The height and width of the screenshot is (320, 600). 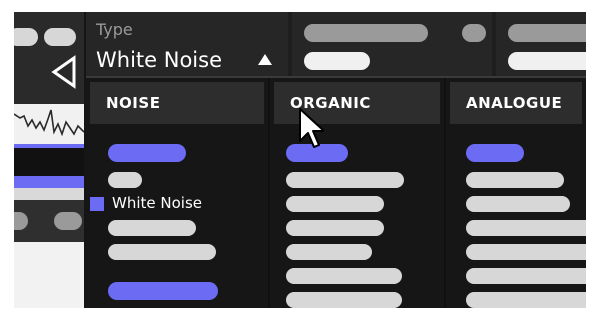 What do you see at coordinates (65, 72) in the screenshot?
I see `play-back-icon` at bounding box center [65, 72].